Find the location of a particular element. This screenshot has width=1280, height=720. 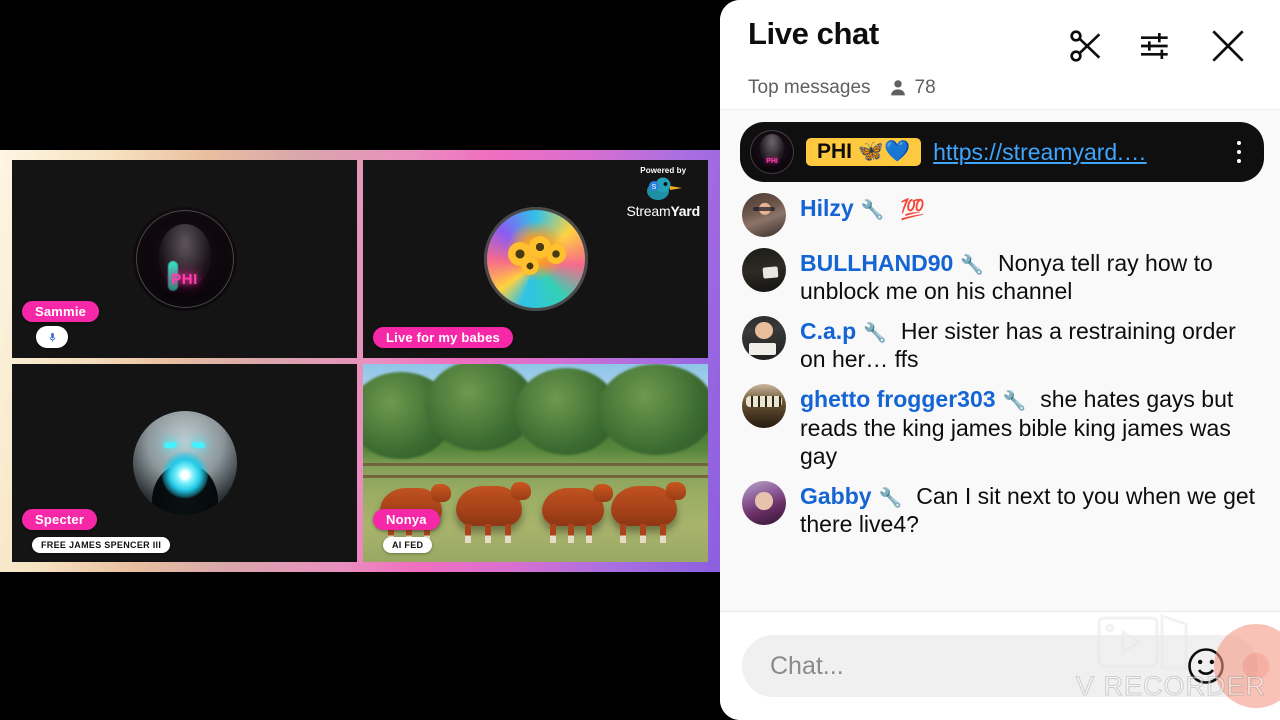

streamyard-watermark: Powered by S StreamYard is located at coordinates (663, 192).